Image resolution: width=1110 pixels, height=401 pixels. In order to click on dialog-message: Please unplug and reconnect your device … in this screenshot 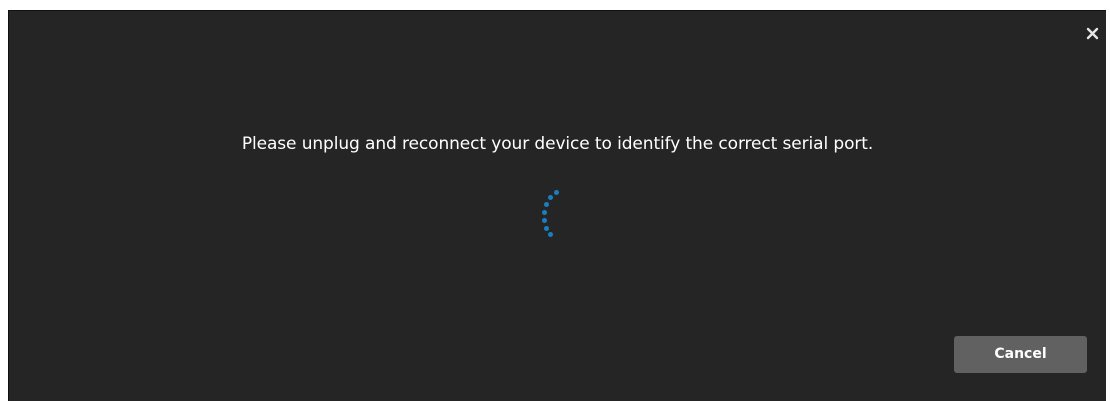, I will do `click(557, 144)`.